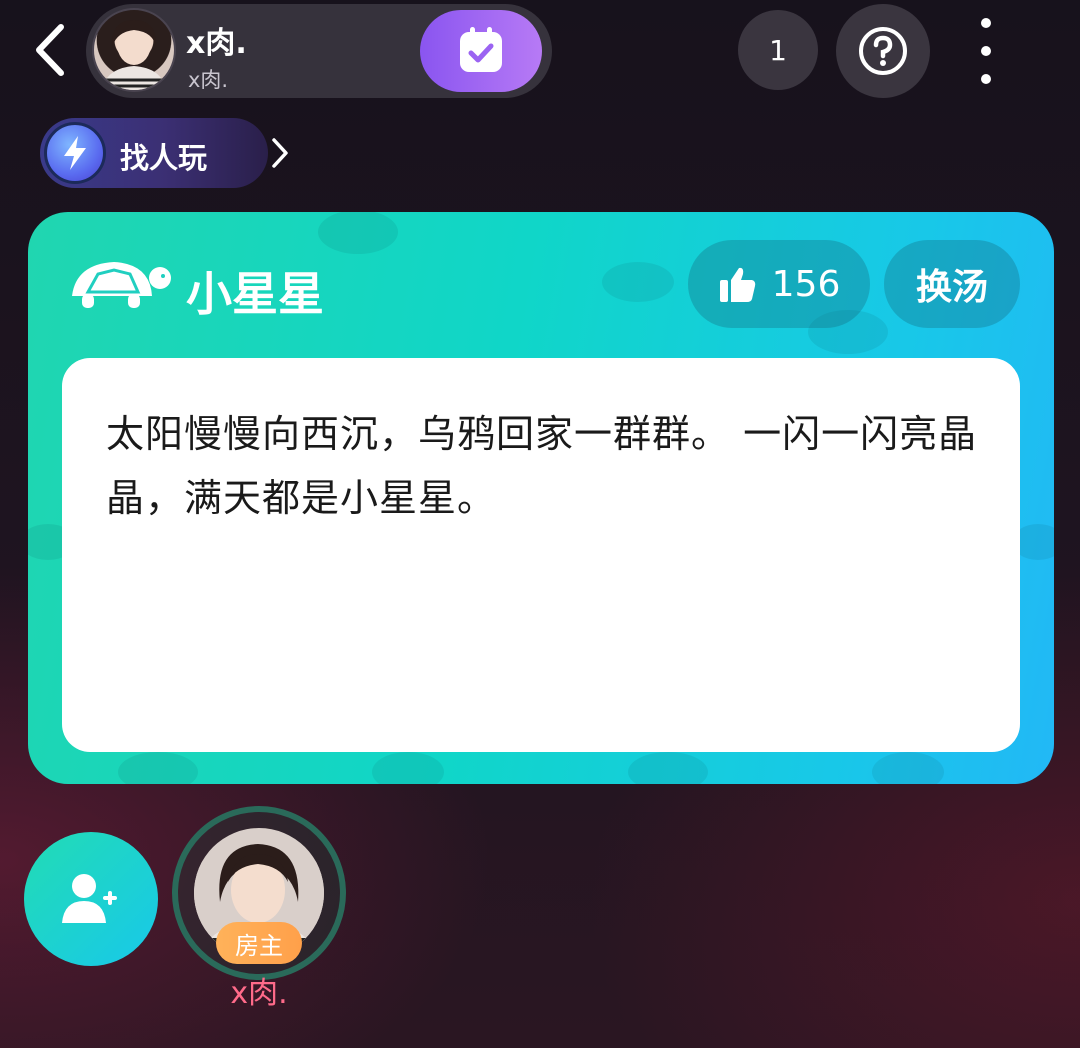 Image resolution: width=1080 pixels, height=1048 pixels. I want to click on soup-text: 太阳慢慢向西沉，乌鸦回家一群群。 一闪一闪亮晶晶，满天都是小星星。, so click(542, 466).